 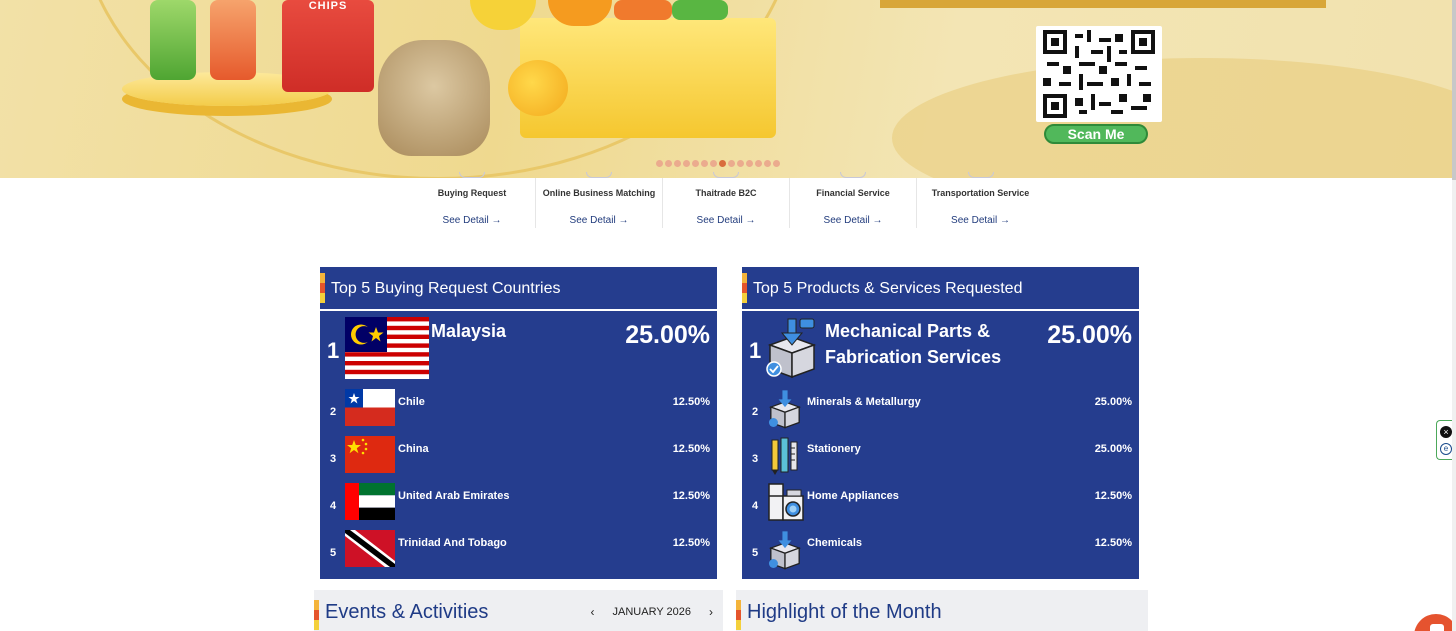 I want to click on month-navigator: ‹ JANUARY 2026 ›, so click(x=652, y=610).